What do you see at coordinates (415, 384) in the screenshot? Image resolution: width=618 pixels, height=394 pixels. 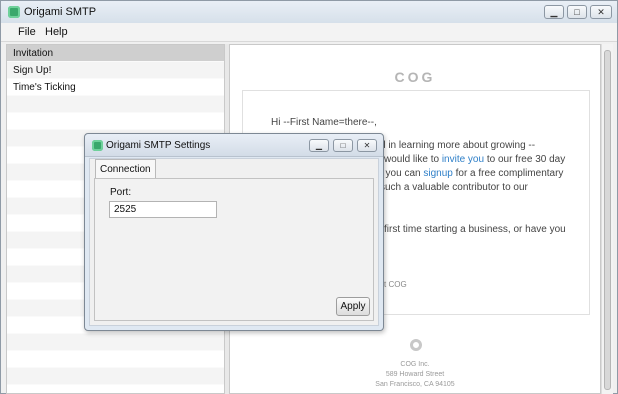 I see `footer-city: San Francisco, CA 94105` at bounding box center [415, 384].